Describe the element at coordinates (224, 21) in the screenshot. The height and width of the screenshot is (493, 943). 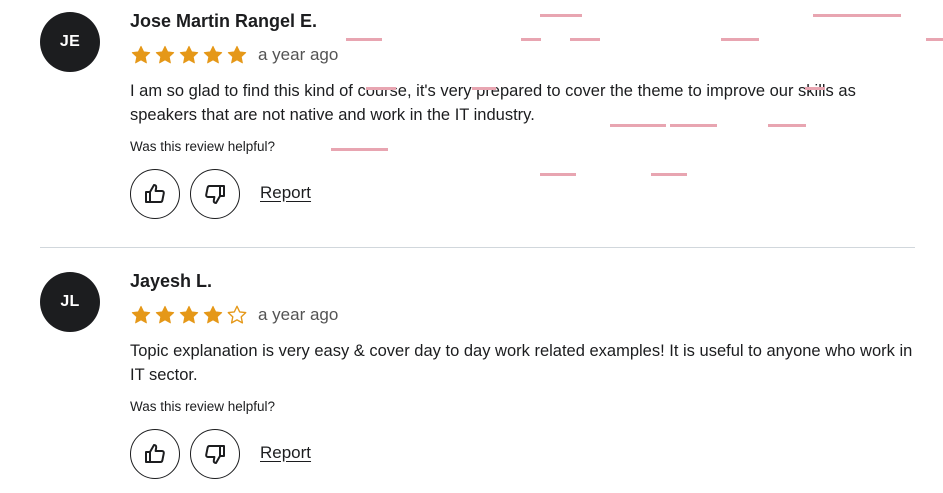
I see `reviewer-name: Jose Martin Rangel E.` at that location.